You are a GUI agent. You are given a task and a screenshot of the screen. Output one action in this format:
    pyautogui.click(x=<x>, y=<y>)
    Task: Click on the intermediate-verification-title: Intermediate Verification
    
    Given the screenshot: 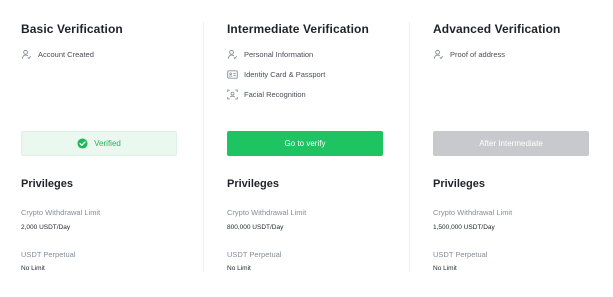 What is the action you would take?
    pyautogui.click(x=298, y=29)
    